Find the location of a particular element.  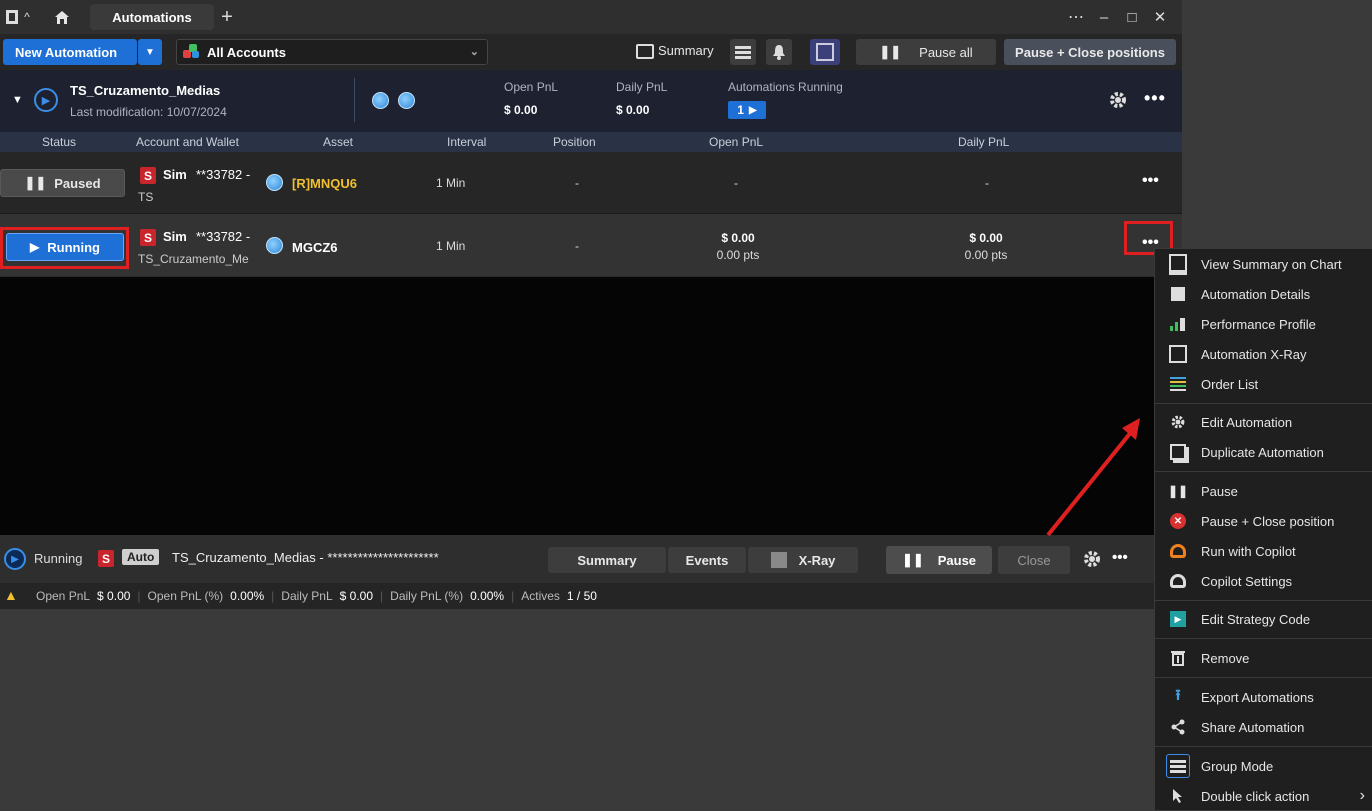

pause-close-positions-button: Pause + Close positions is located at coordinates (1090, 52).